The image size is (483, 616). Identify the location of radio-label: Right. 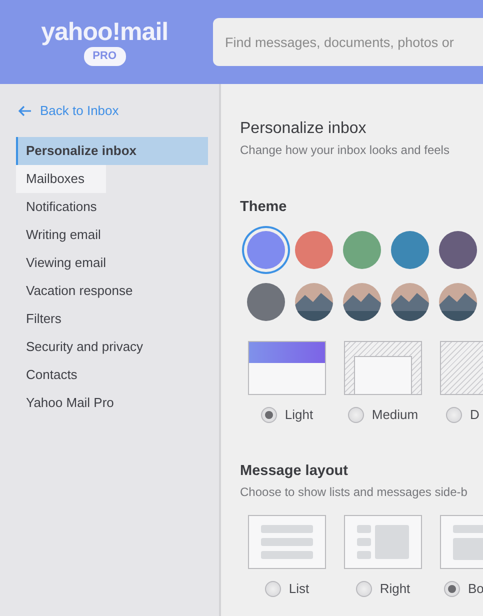
(395, 589).